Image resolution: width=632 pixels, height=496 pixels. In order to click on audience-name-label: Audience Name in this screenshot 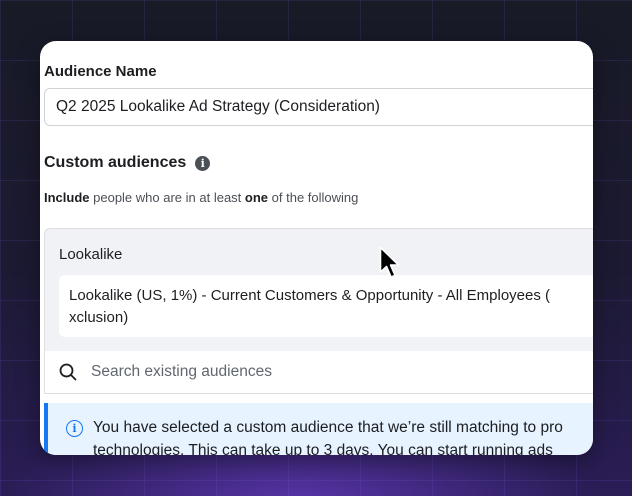, I will do `click(100, 71)`.